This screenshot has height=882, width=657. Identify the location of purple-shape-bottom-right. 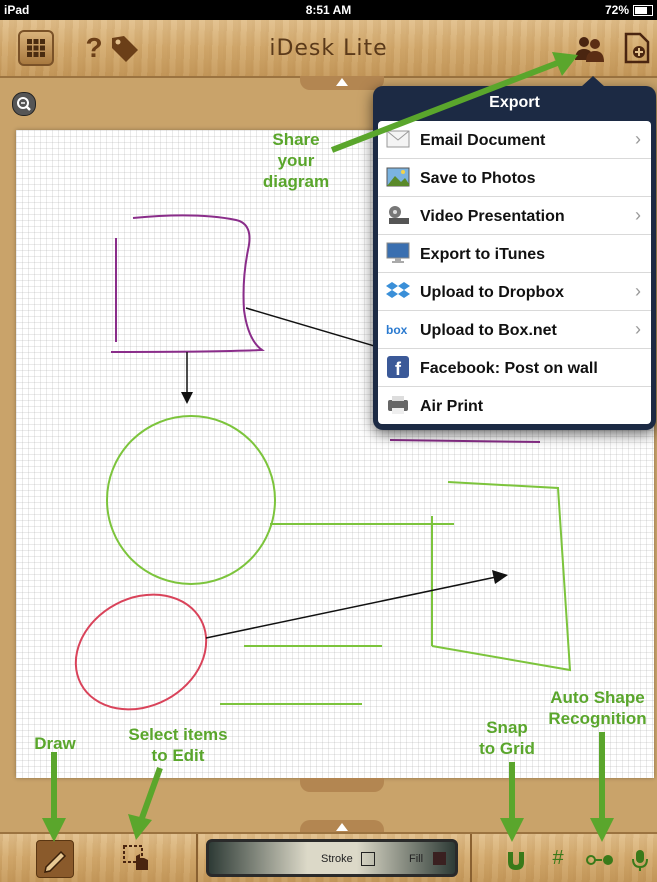
(465, 441).